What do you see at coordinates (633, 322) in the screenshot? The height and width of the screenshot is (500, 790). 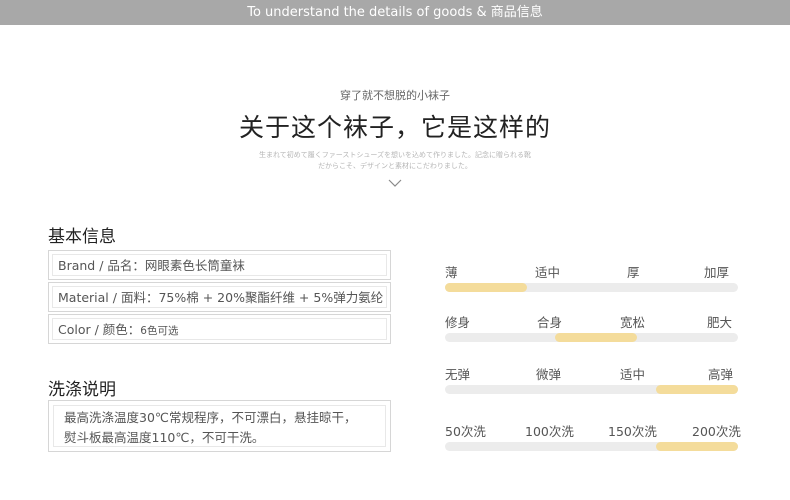 I see `scale-label: 宽松` at bounding box center [633, 322].